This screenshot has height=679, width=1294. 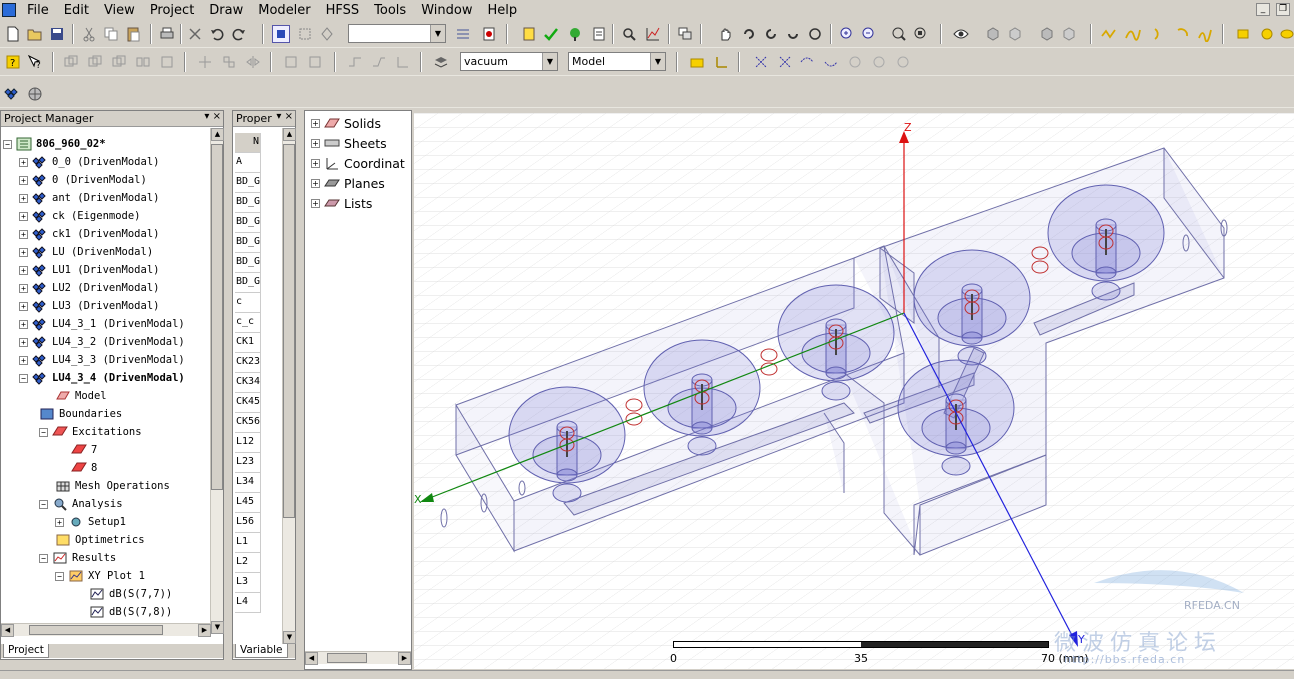 What do you see at coordinates (89, 234) in the screenshot?
I see `tree-design-item: + ck1 (DrivenModal)` at bounding box center [89, 234].